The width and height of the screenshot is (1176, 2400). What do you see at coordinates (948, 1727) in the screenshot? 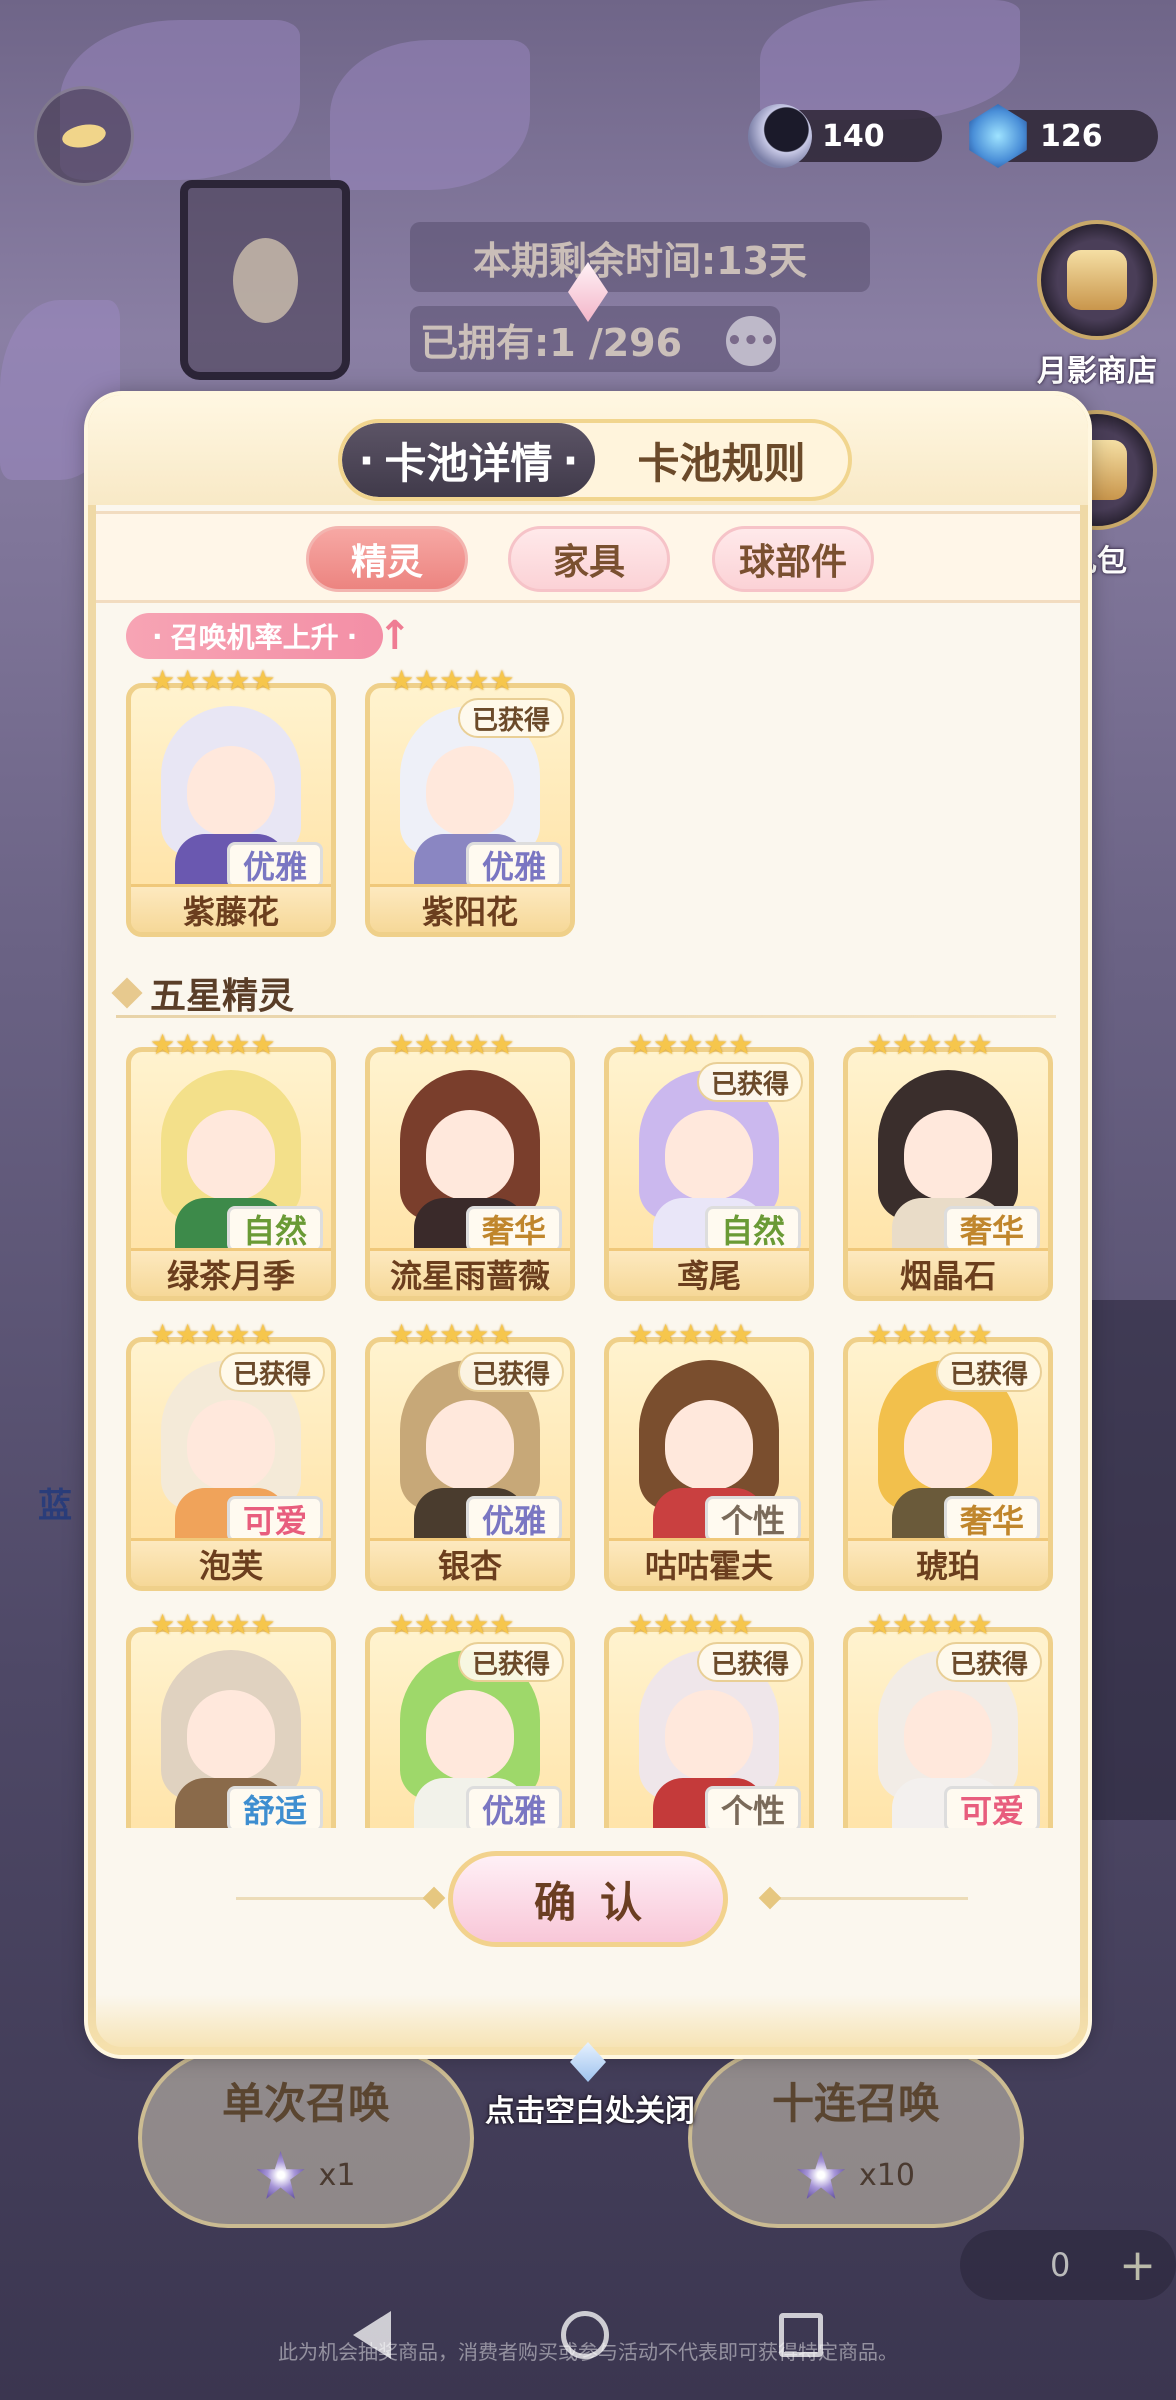
I see `card-frame: 已获得 可爱` at bounding box center [948, 1727].